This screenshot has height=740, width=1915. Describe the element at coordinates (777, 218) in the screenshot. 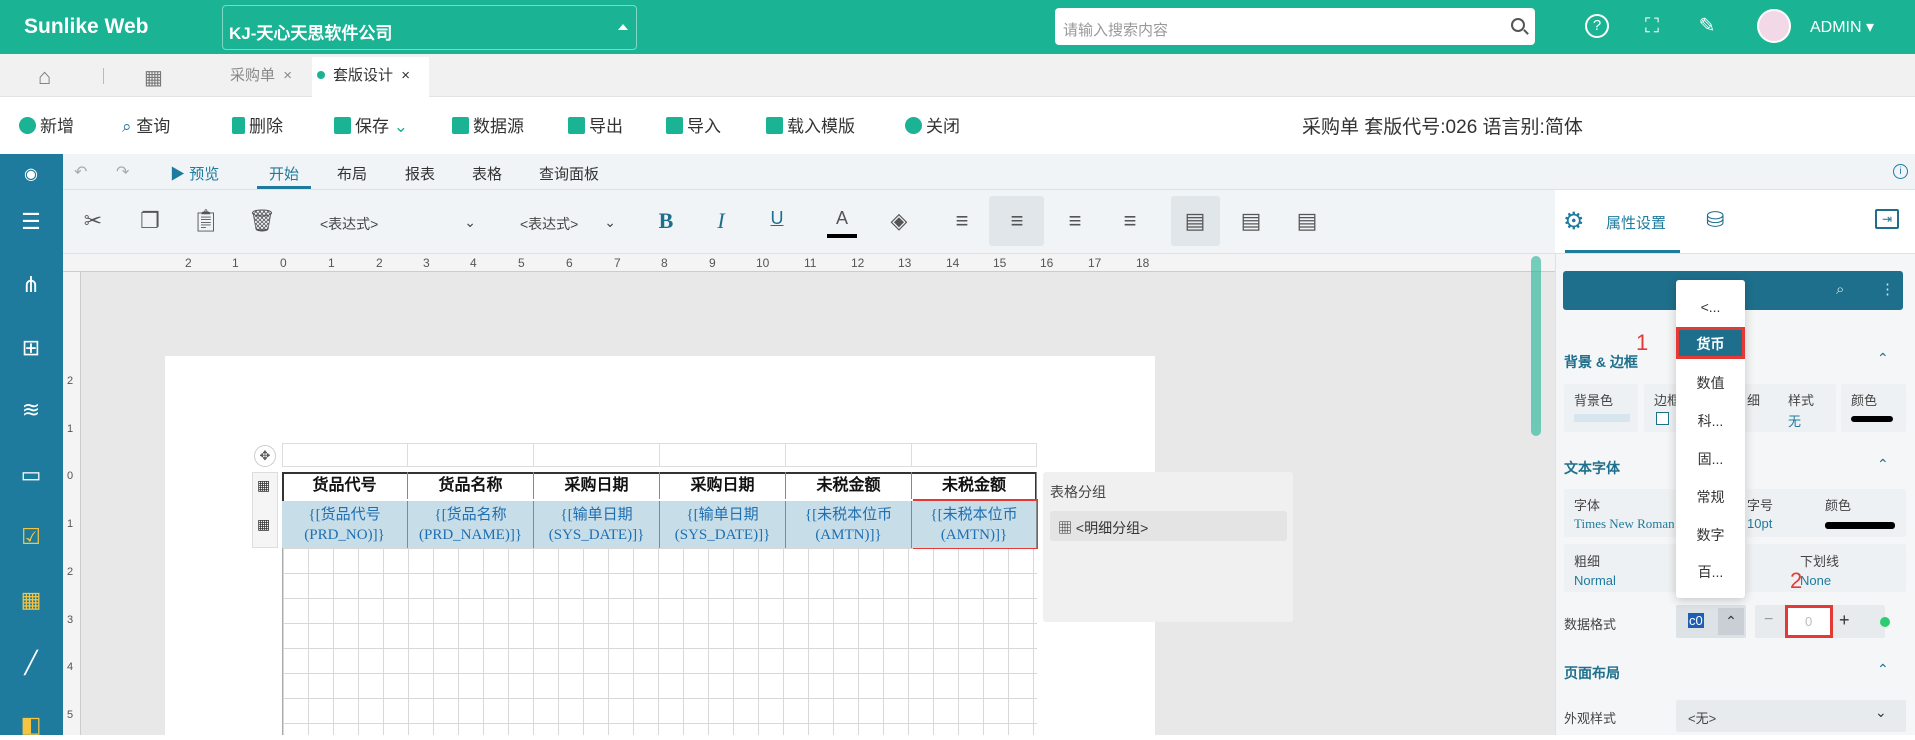

I see `underline-icon: U` at that location.